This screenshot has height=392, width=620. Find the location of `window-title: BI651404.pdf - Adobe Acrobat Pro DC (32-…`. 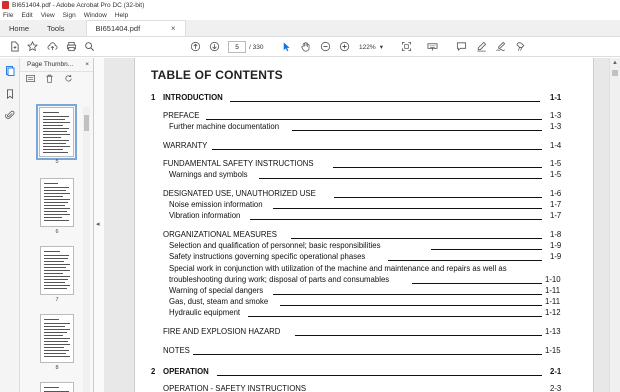

window-title: BI651404.pdf - Adobe Acrobat Pro DC (32-… is located at coordinates (78, 5).